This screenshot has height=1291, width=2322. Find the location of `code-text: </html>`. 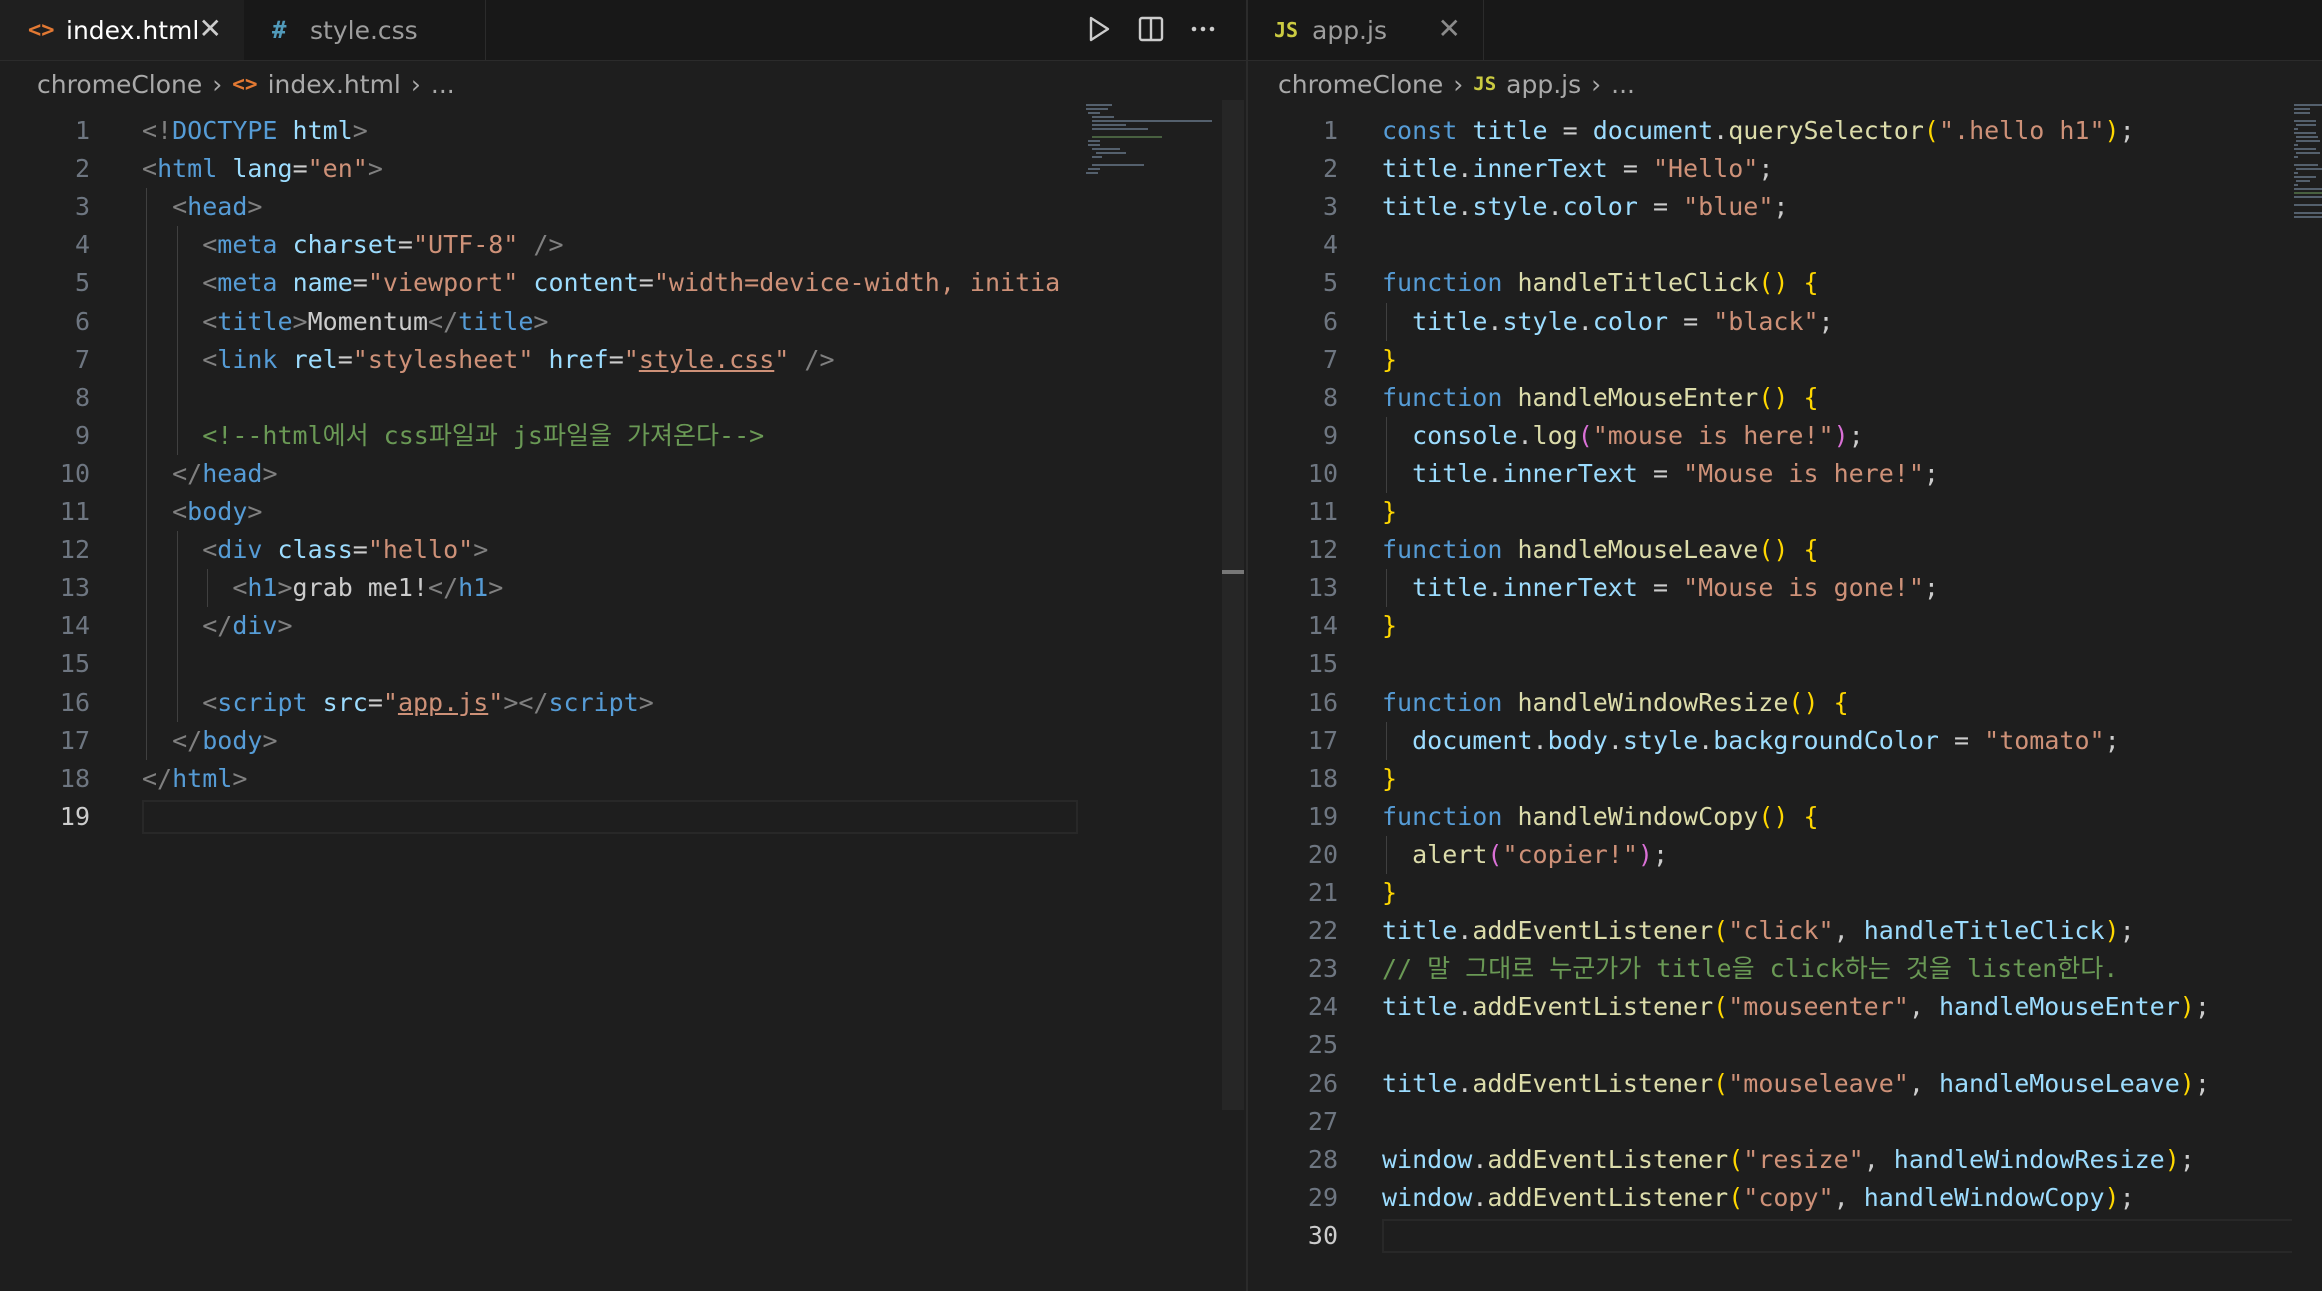

code-text: </html> is located at coordinates (195, 778).